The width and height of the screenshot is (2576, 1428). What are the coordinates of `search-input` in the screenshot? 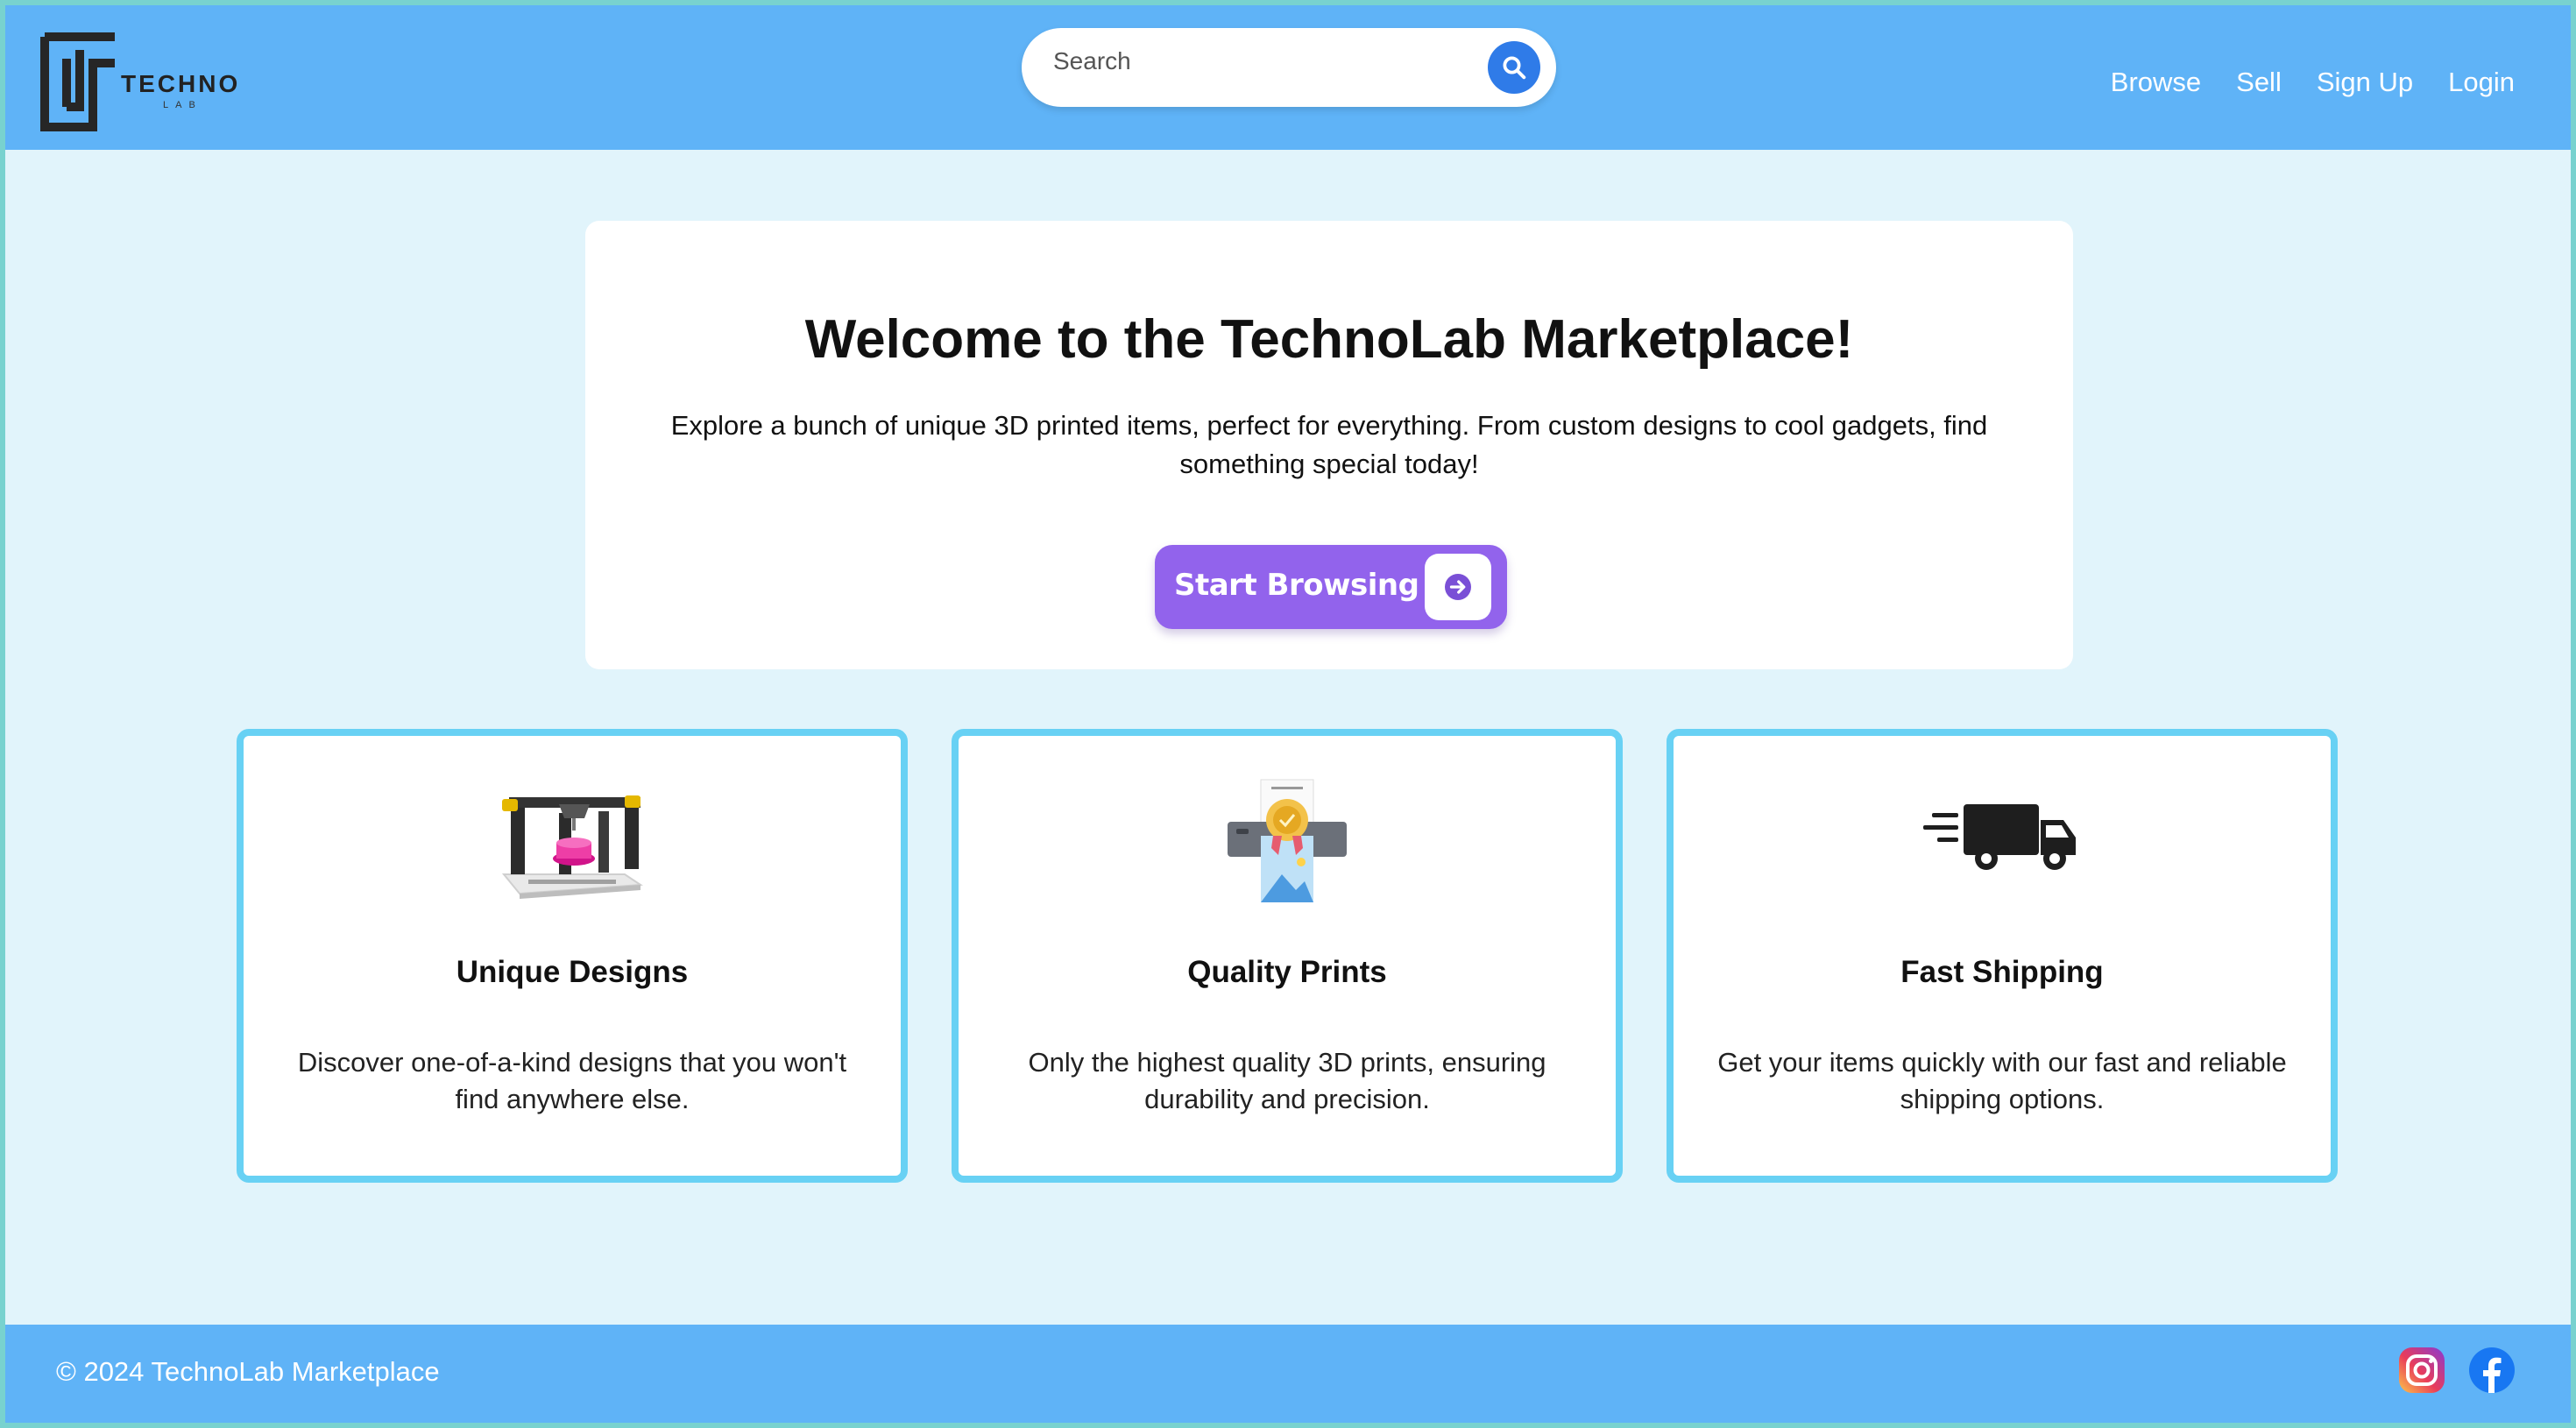 It's located at (1254, 61).